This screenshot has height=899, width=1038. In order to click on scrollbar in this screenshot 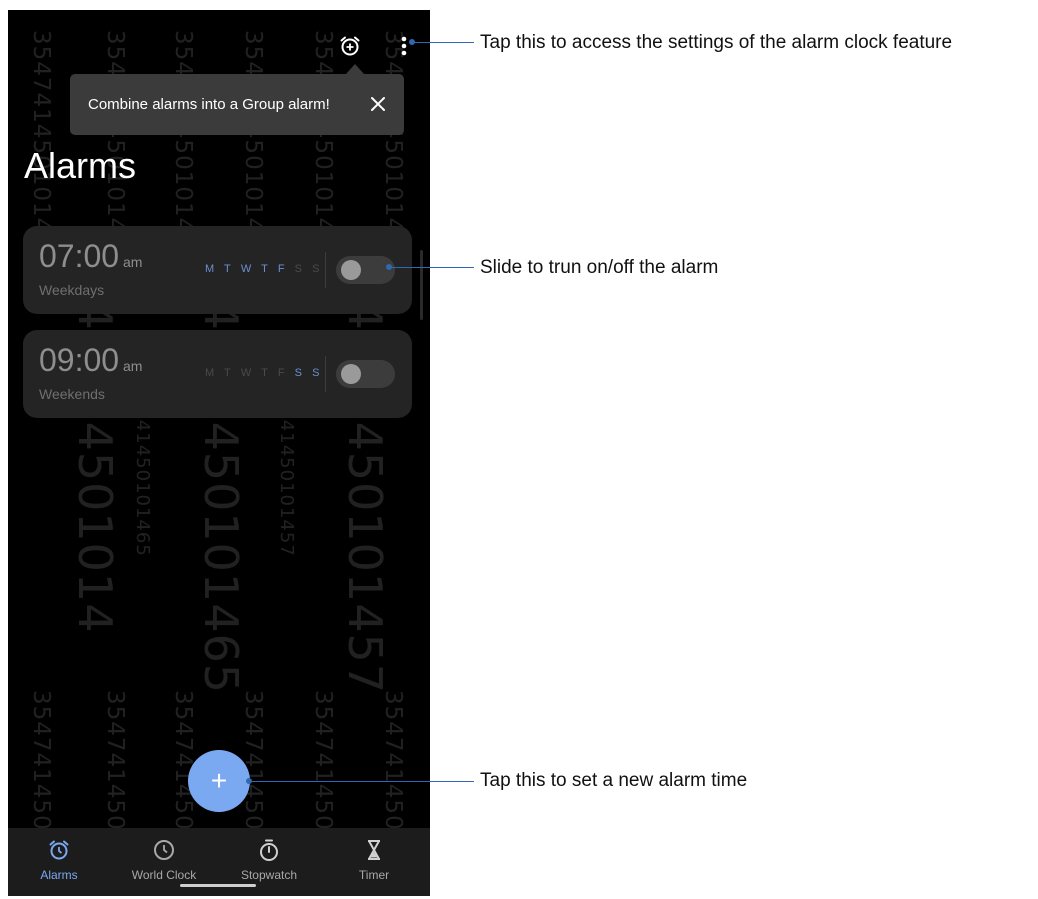, I will do `click(421, 285)`.